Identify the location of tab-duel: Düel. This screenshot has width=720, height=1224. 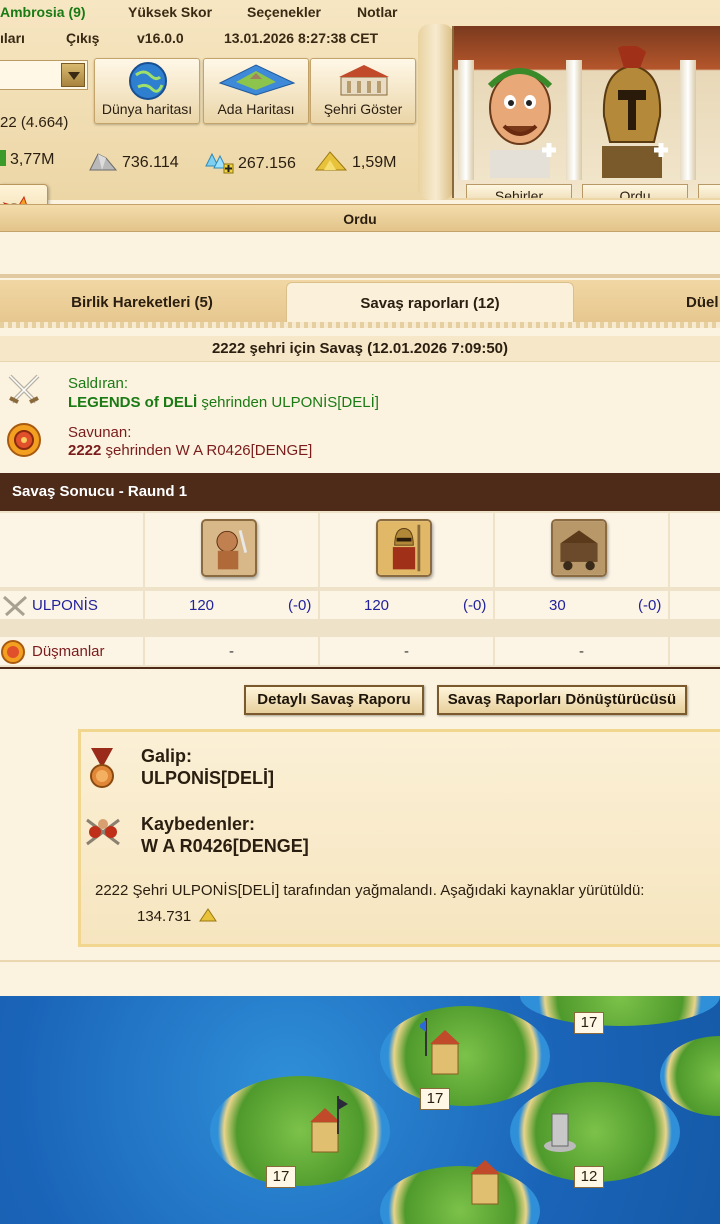
(648, 303).